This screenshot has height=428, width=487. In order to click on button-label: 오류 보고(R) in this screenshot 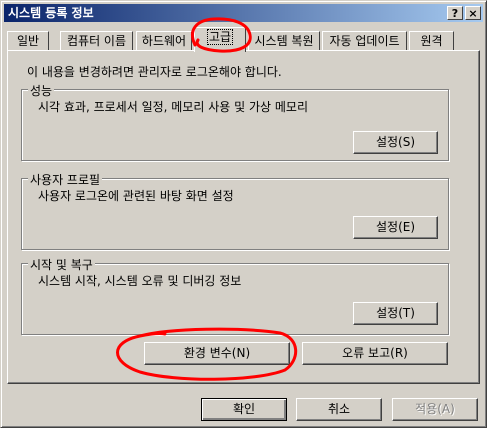, I will do `click(375, 353)`.